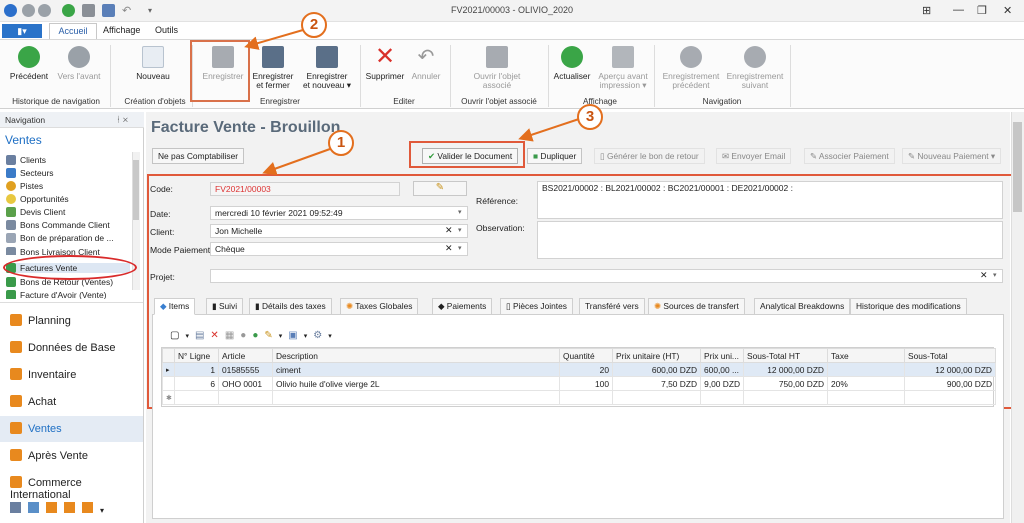 The image size is (1024, 523). Describe the element at coordinates (274, 39) in the screenshot. I see `callout-2-arrow` at that location.